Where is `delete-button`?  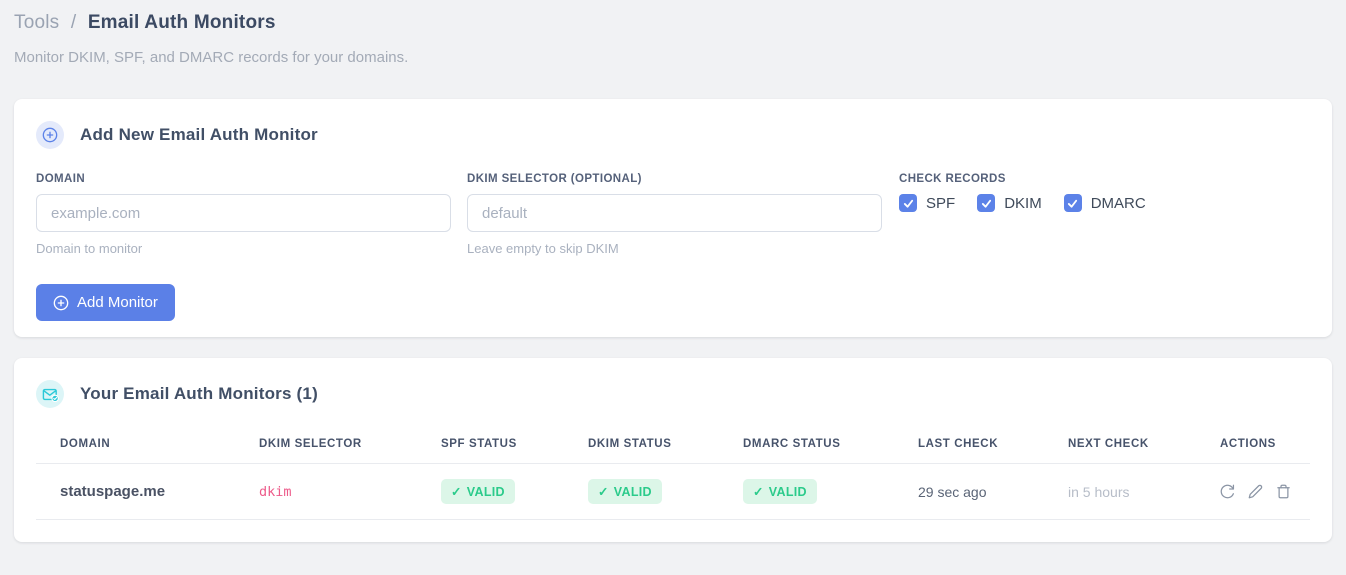 delete-button is located at coordinates (1283, 491).